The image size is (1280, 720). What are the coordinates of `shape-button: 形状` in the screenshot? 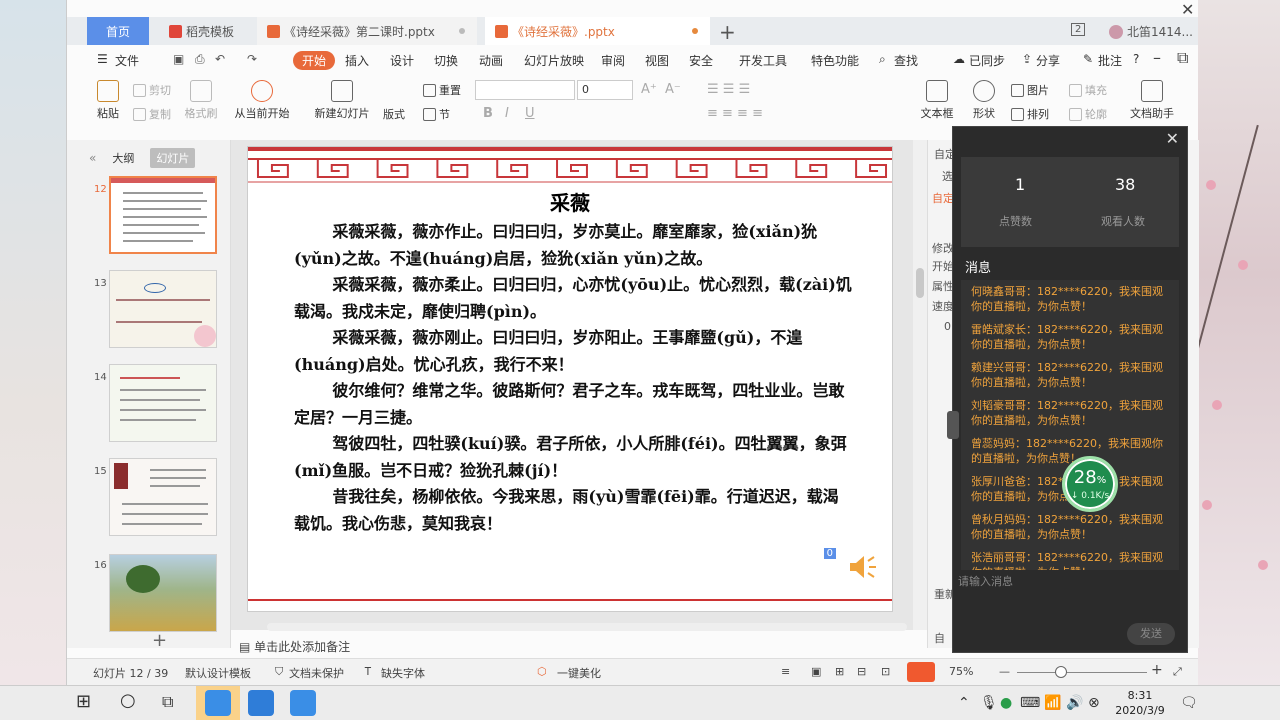 It's located at (984, 100).